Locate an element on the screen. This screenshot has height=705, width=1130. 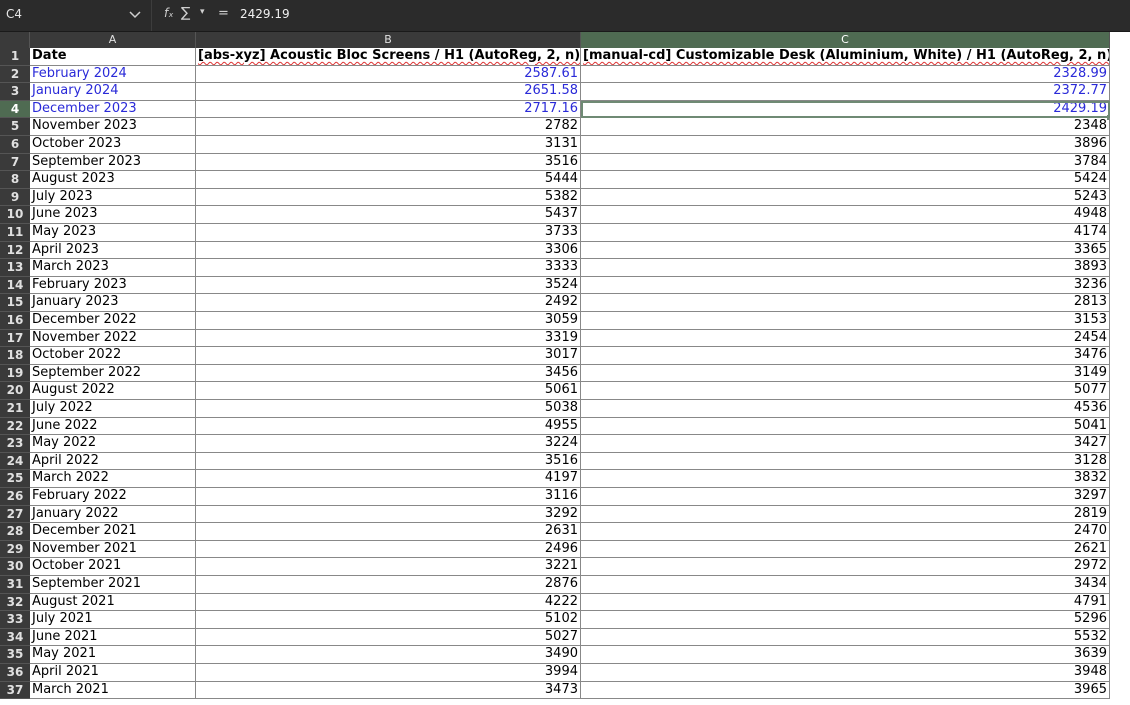
value-cell-b: 3490 is located at coordinates (388, 655).